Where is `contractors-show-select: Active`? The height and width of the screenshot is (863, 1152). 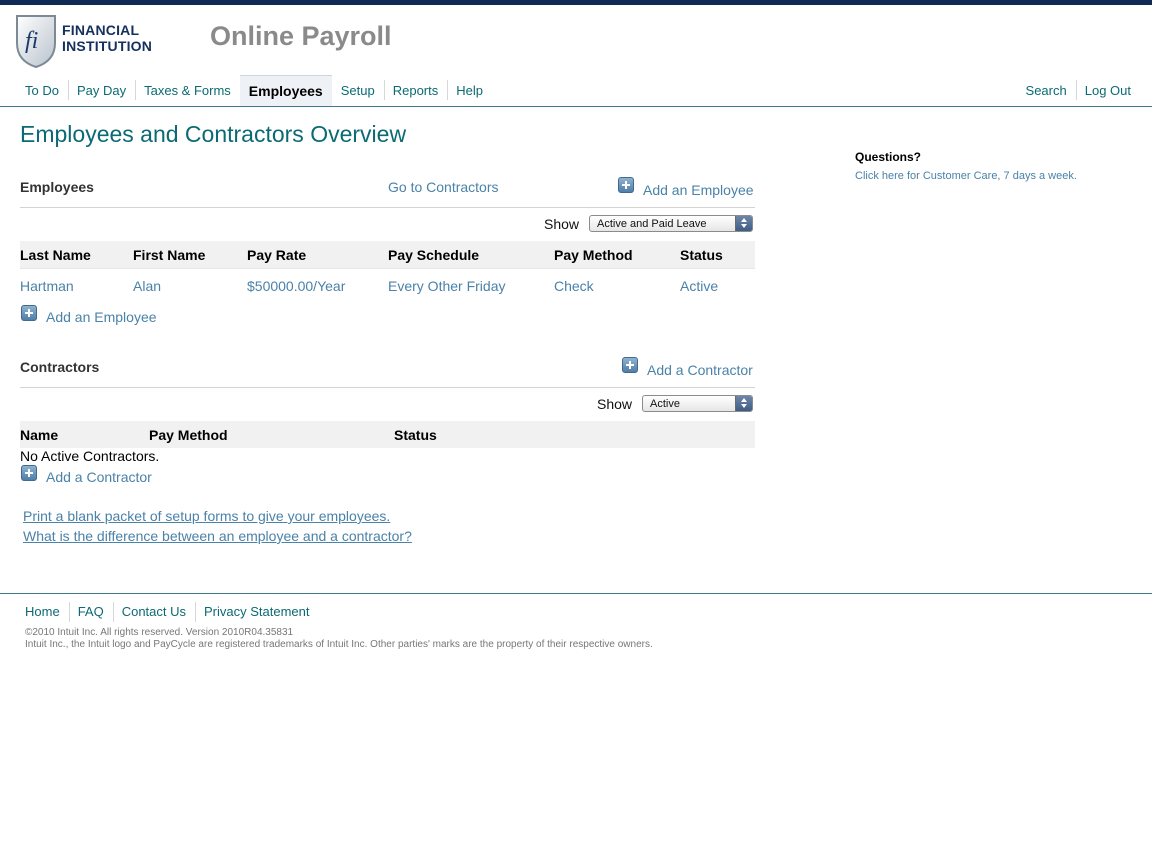
contractors-show-select: Active is located at coordinates (697, 403).